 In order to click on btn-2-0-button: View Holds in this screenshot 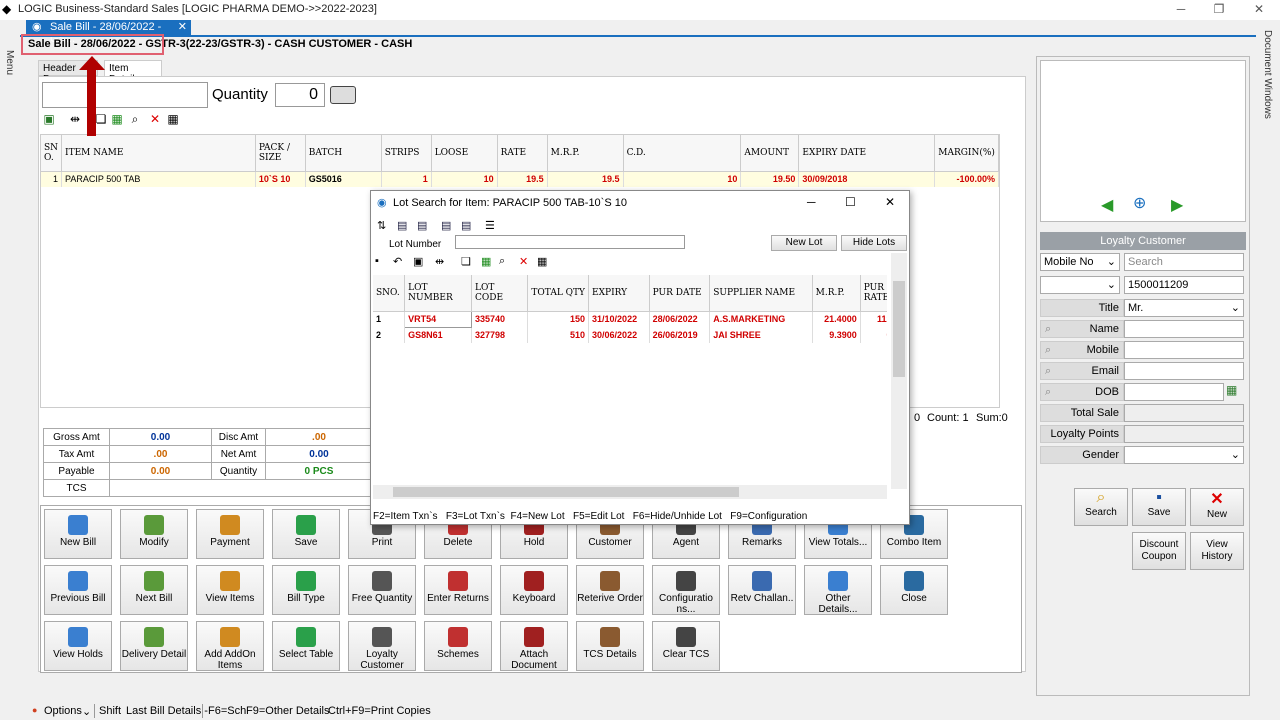, I will do `click(78, 646)`.